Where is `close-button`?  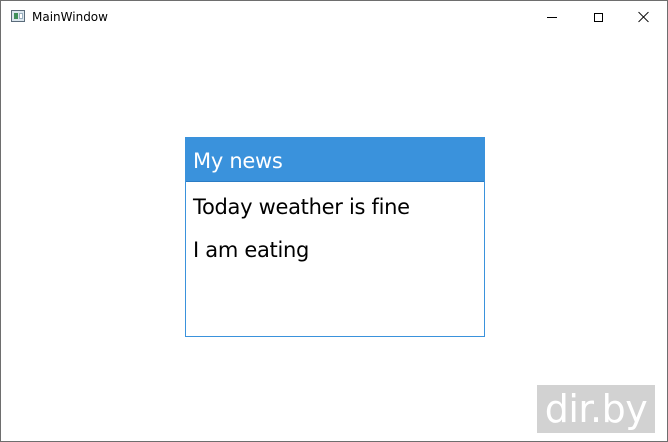
close-button is located at coordinates (644, 17).